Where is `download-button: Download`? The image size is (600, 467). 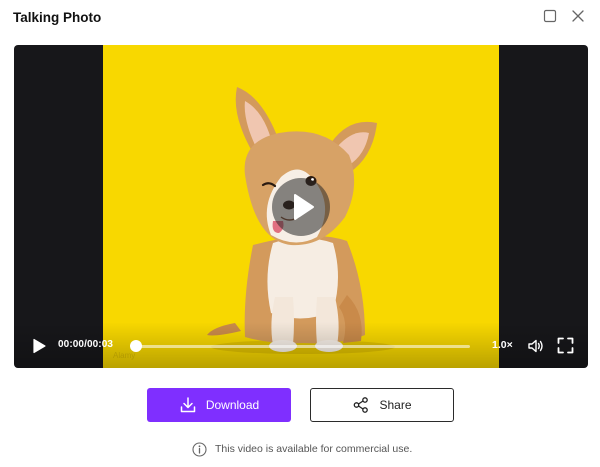 download-button: Download is located at coordinates (219, 405).